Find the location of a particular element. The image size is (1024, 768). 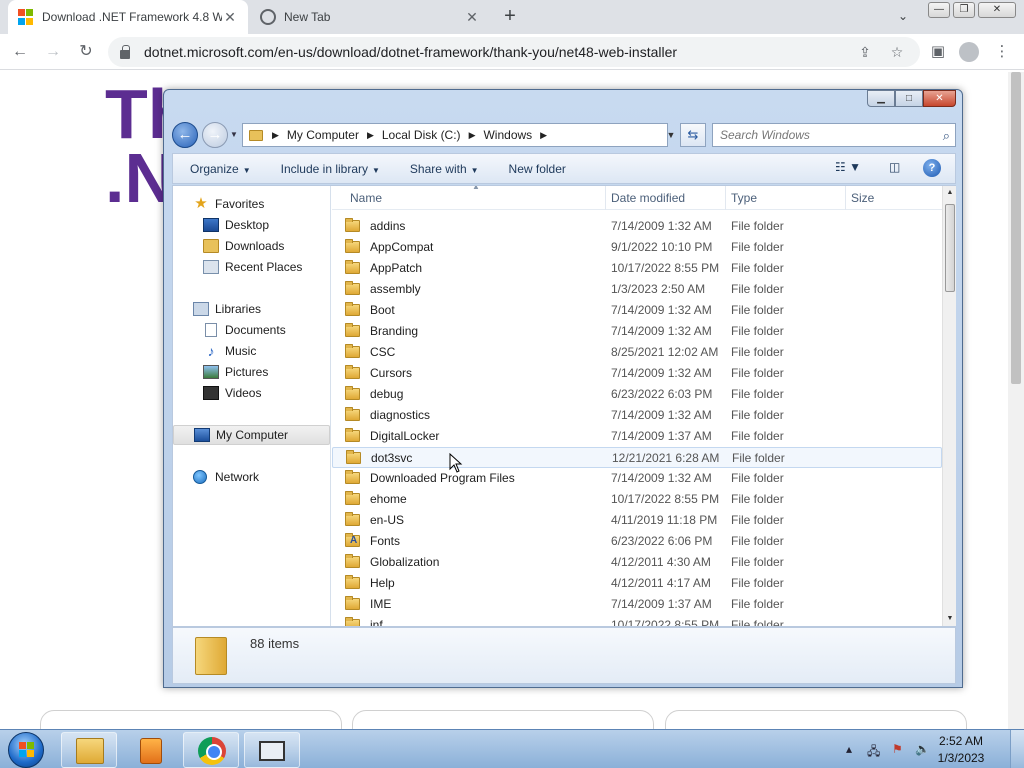

chrome-menu-icon: ⋮ is located at coordinates (1002, 52).